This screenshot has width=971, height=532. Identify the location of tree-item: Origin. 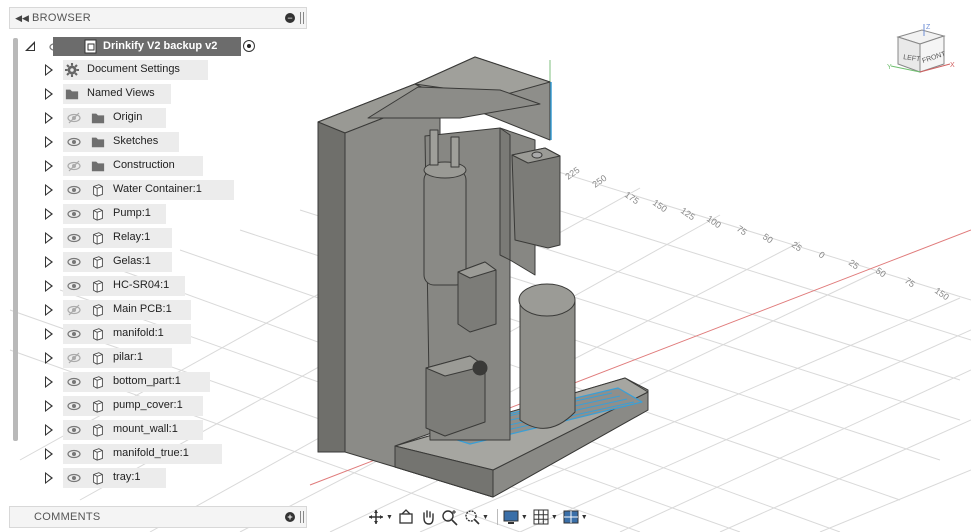
(115, 118).